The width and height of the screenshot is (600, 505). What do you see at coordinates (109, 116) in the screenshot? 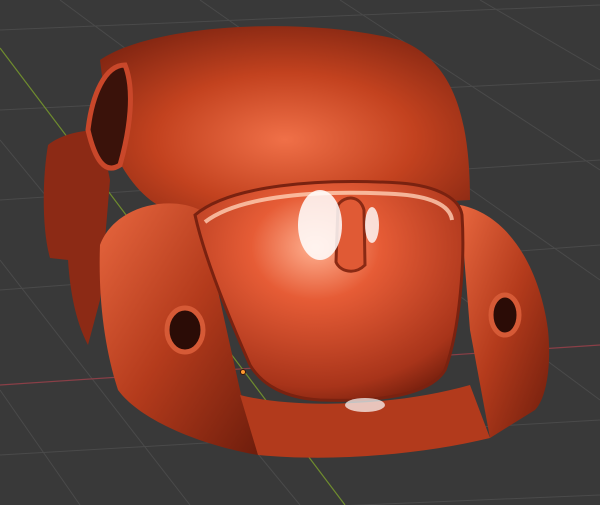
I see `side-window` at bounding box center [109, 116].